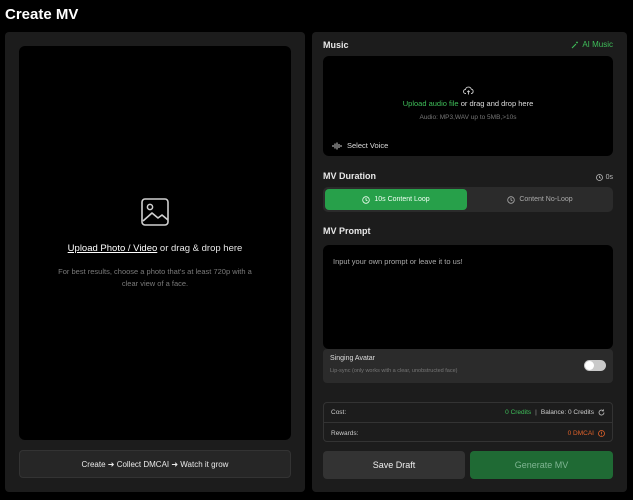 This screenshot has height=500, width=633. I want to click on rewards-label: Rewards:, so click(345, 433).